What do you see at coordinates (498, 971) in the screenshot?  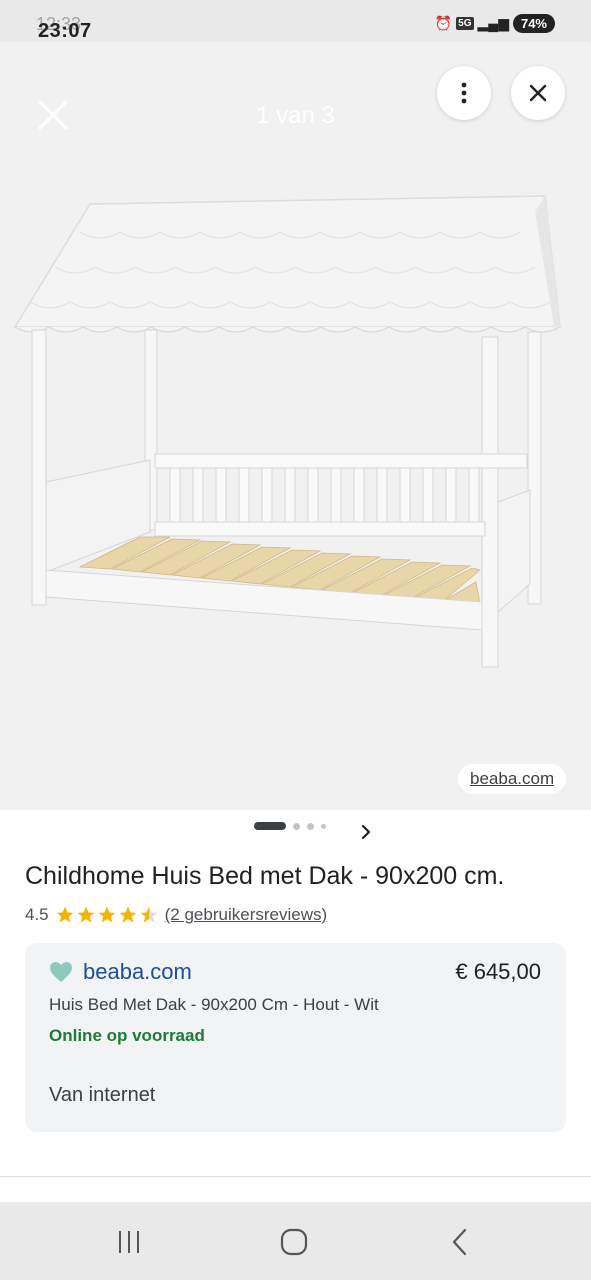 I see `offer-price: € 645,00` at bounding box center [498, 971].